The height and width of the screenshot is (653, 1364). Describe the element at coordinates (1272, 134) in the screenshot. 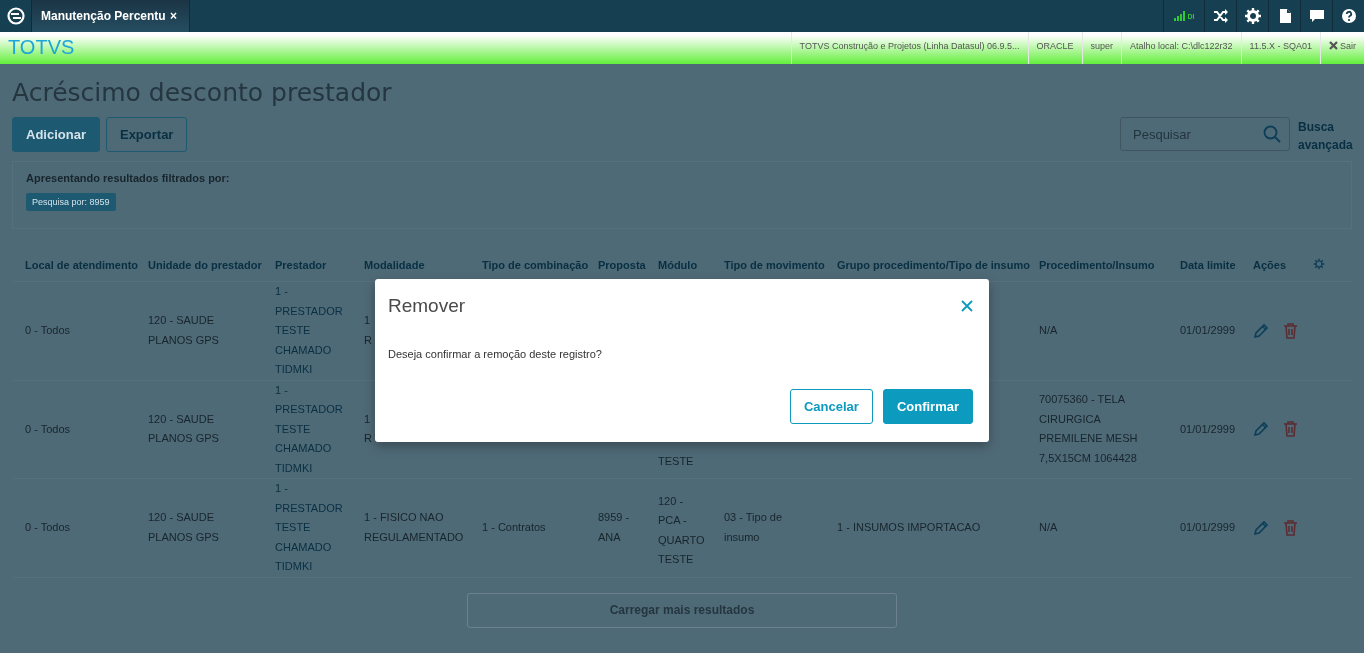

I see `search-icon` at that location.